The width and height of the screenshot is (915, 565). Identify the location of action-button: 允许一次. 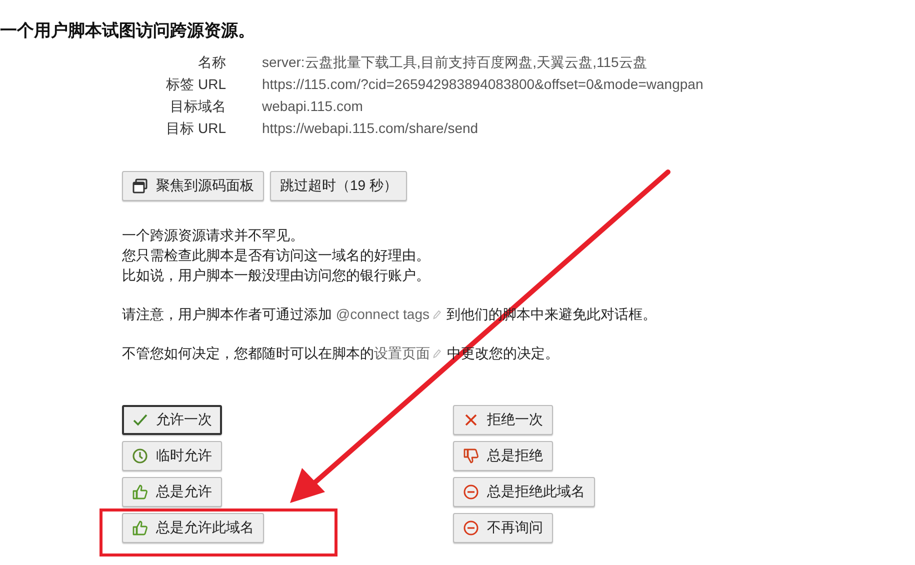
(172, 420).